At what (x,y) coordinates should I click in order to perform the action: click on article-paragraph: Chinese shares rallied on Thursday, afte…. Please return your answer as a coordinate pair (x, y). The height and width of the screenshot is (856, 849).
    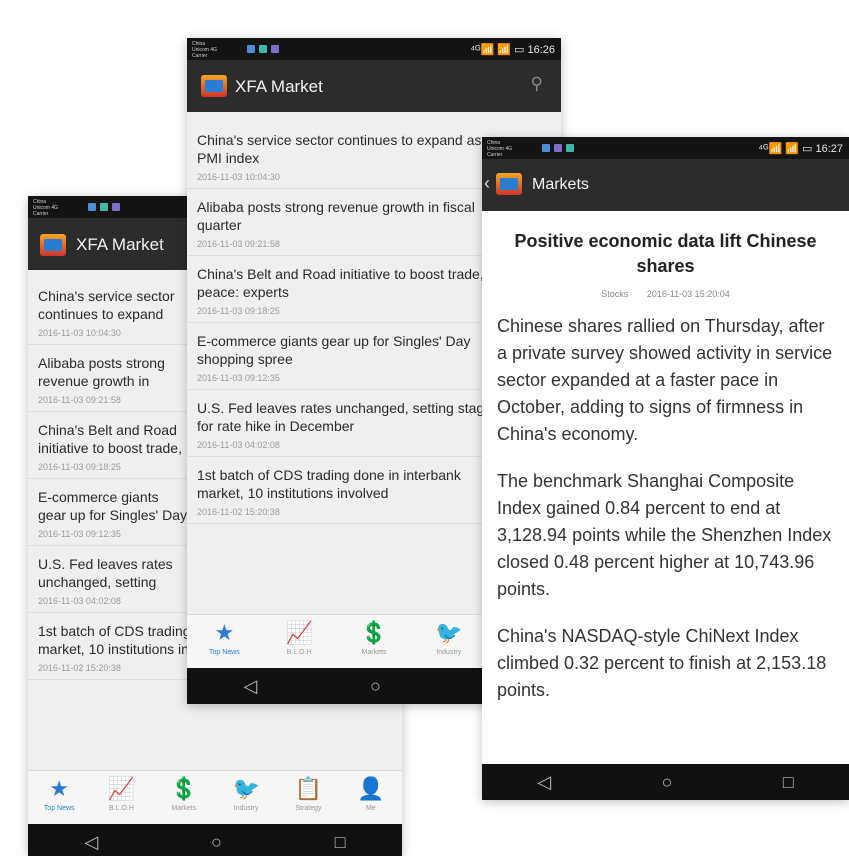
    Looking at the image, I should click on (665, 380).